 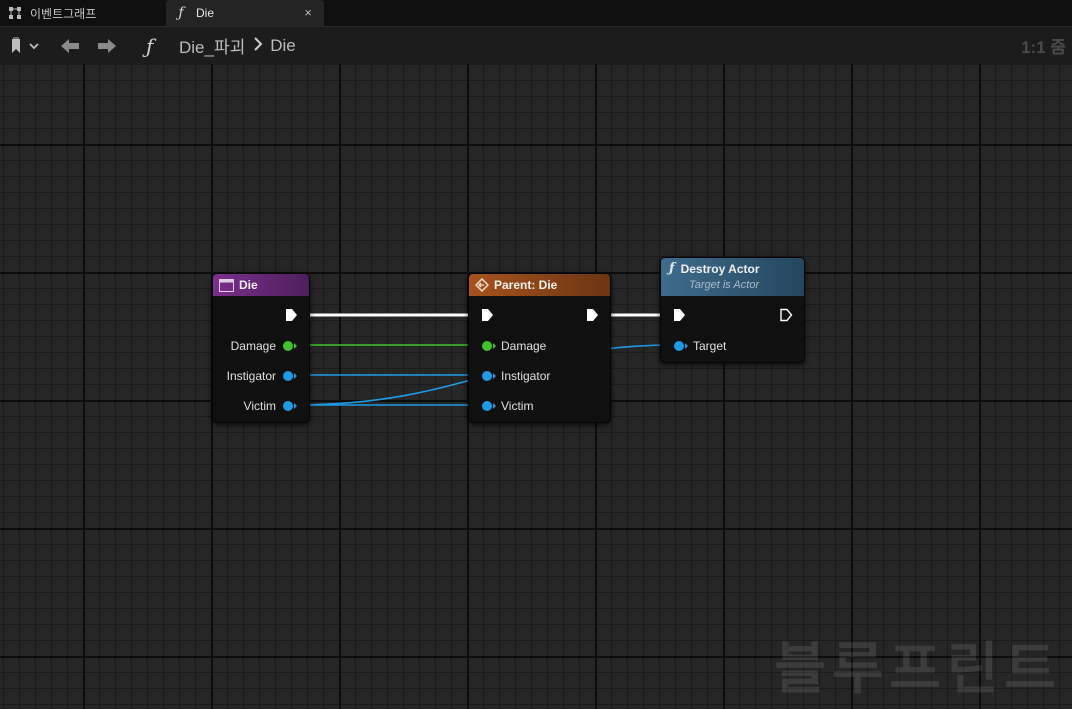 What do you see at coordinates (710, 346) in the screenshot?
I see `pin-label-target: Target` at bounding box center [710, 346].